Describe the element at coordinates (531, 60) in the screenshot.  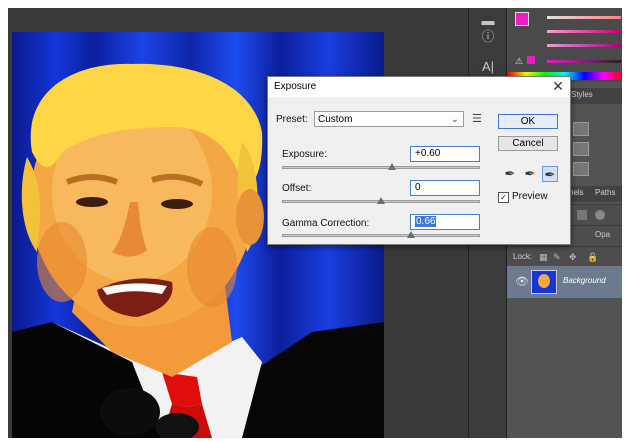
I see `gamut-swatch` at that location.